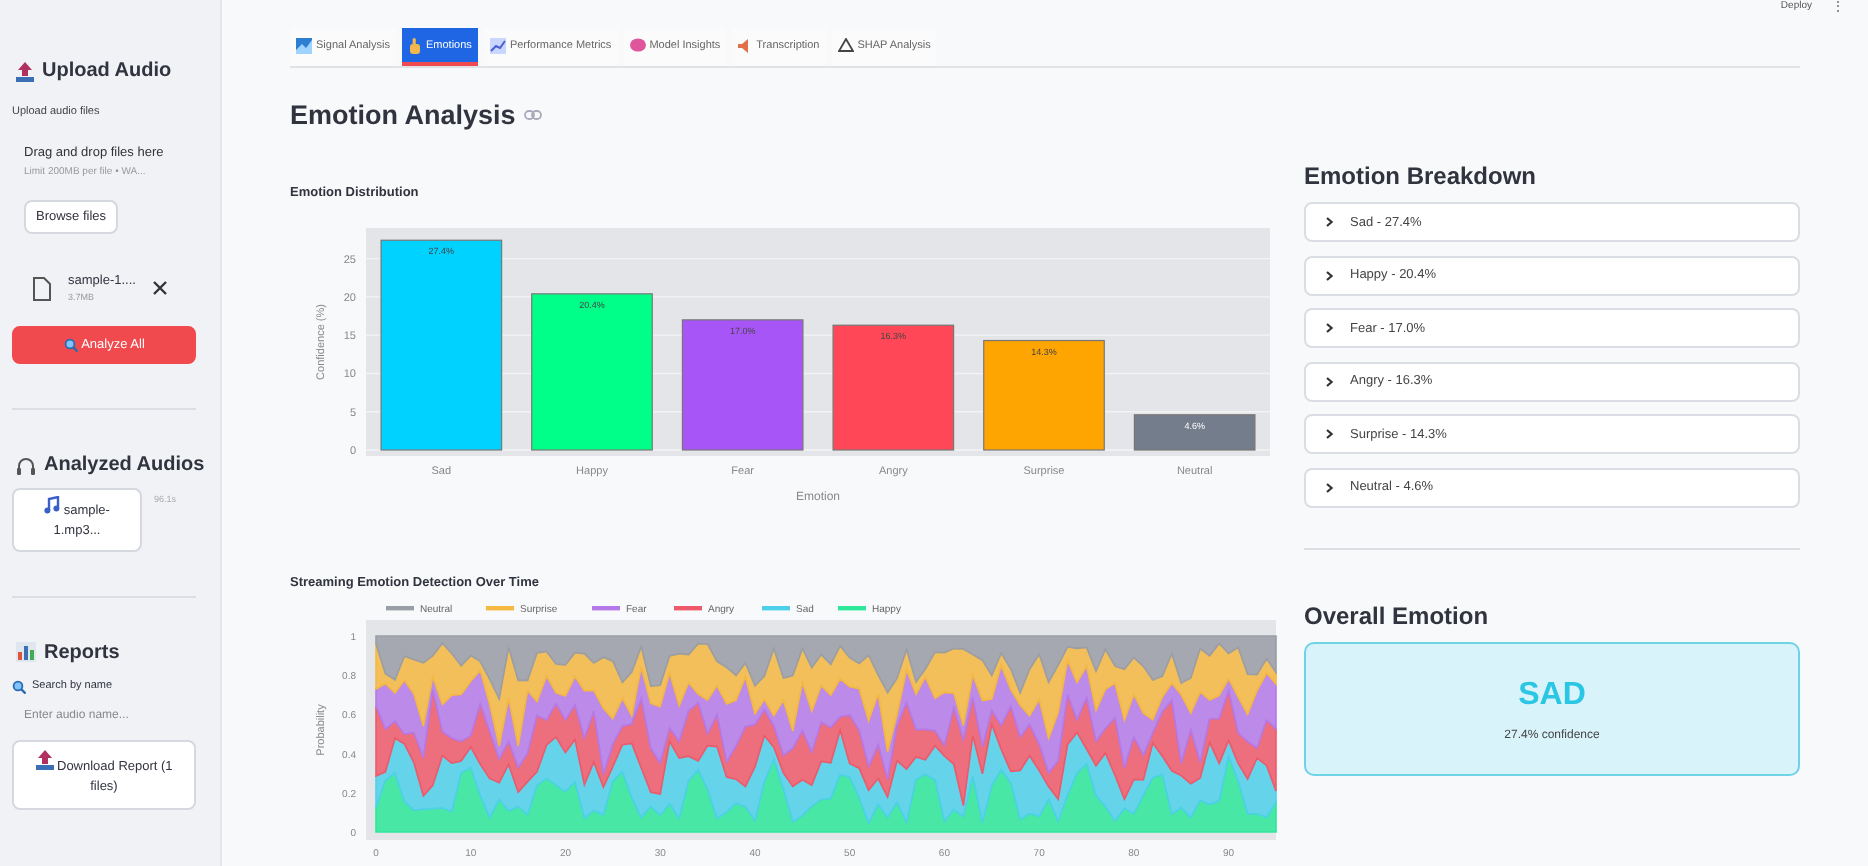 The height and width of the screenshot is (866, 1868). Describe the element at coordinates (82, 652) in the screenshot. I see `section-heading: Reports` at that location.